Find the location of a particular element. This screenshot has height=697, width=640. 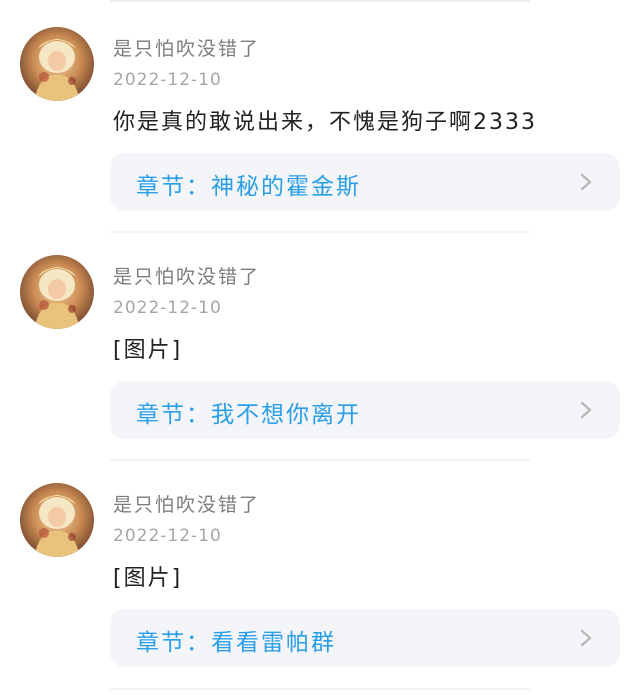

comment-text: 你是真的敢说出来，不愧是狗子啊2333 is located at coordinates (325, 122).